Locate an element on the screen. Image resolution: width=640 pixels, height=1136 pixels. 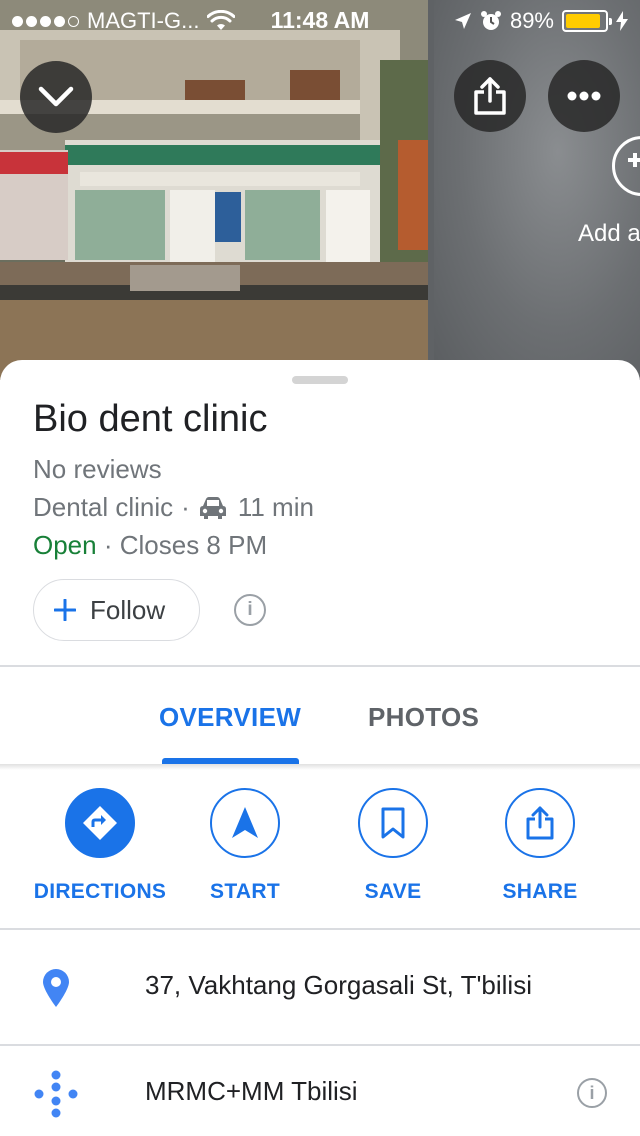
closing-time: · Closes 8 PM is located at coordinates (185, 545).